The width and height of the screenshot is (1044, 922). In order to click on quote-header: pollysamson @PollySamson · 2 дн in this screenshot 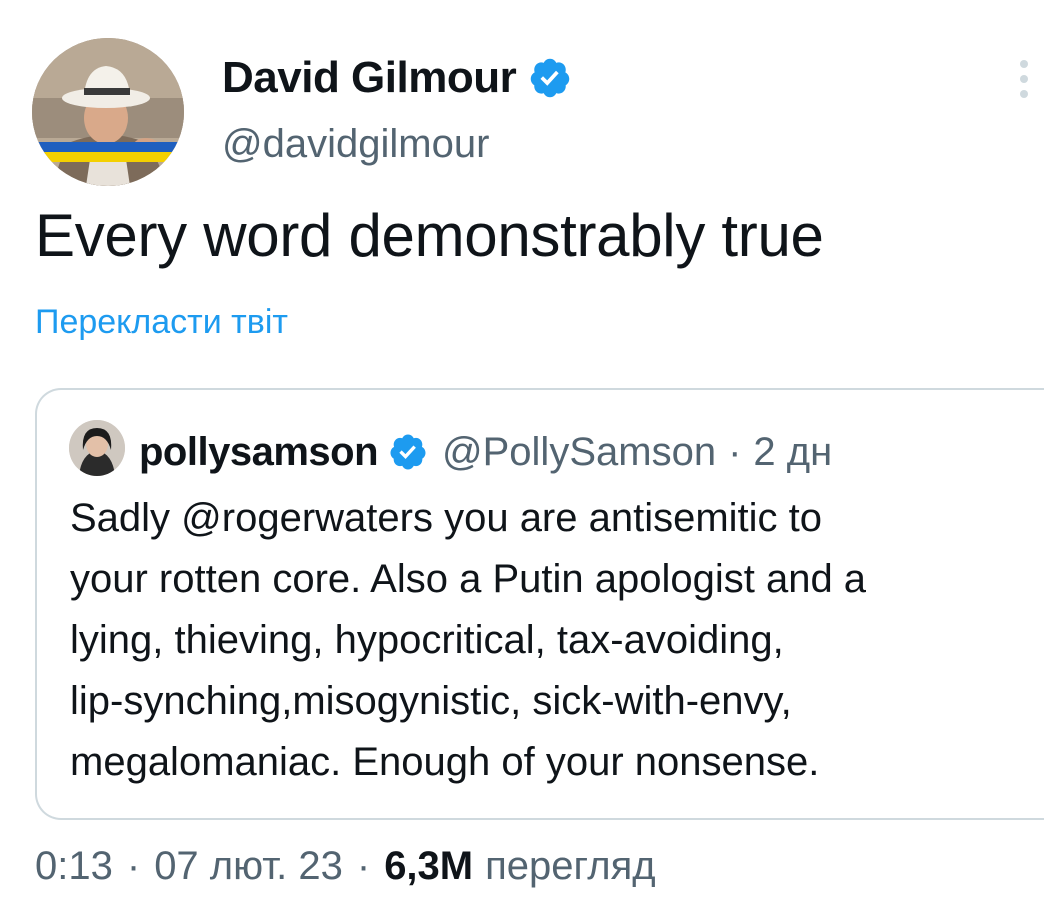, I will do `click(485, 452)`.